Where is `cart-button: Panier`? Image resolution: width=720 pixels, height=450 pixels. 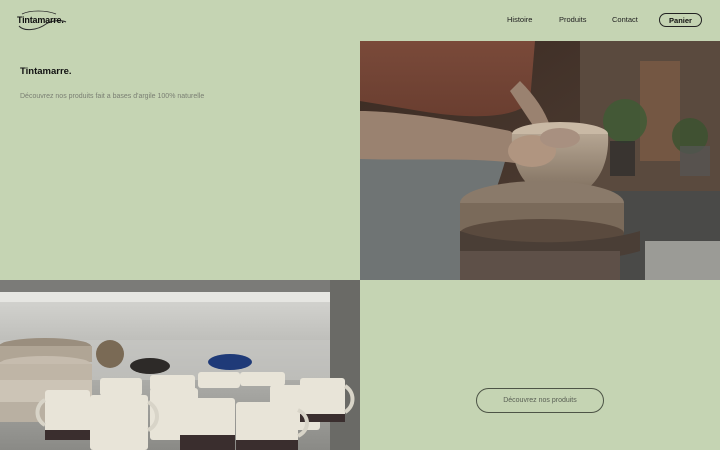 cart-button: Panier is located at coordinates (680, 20).